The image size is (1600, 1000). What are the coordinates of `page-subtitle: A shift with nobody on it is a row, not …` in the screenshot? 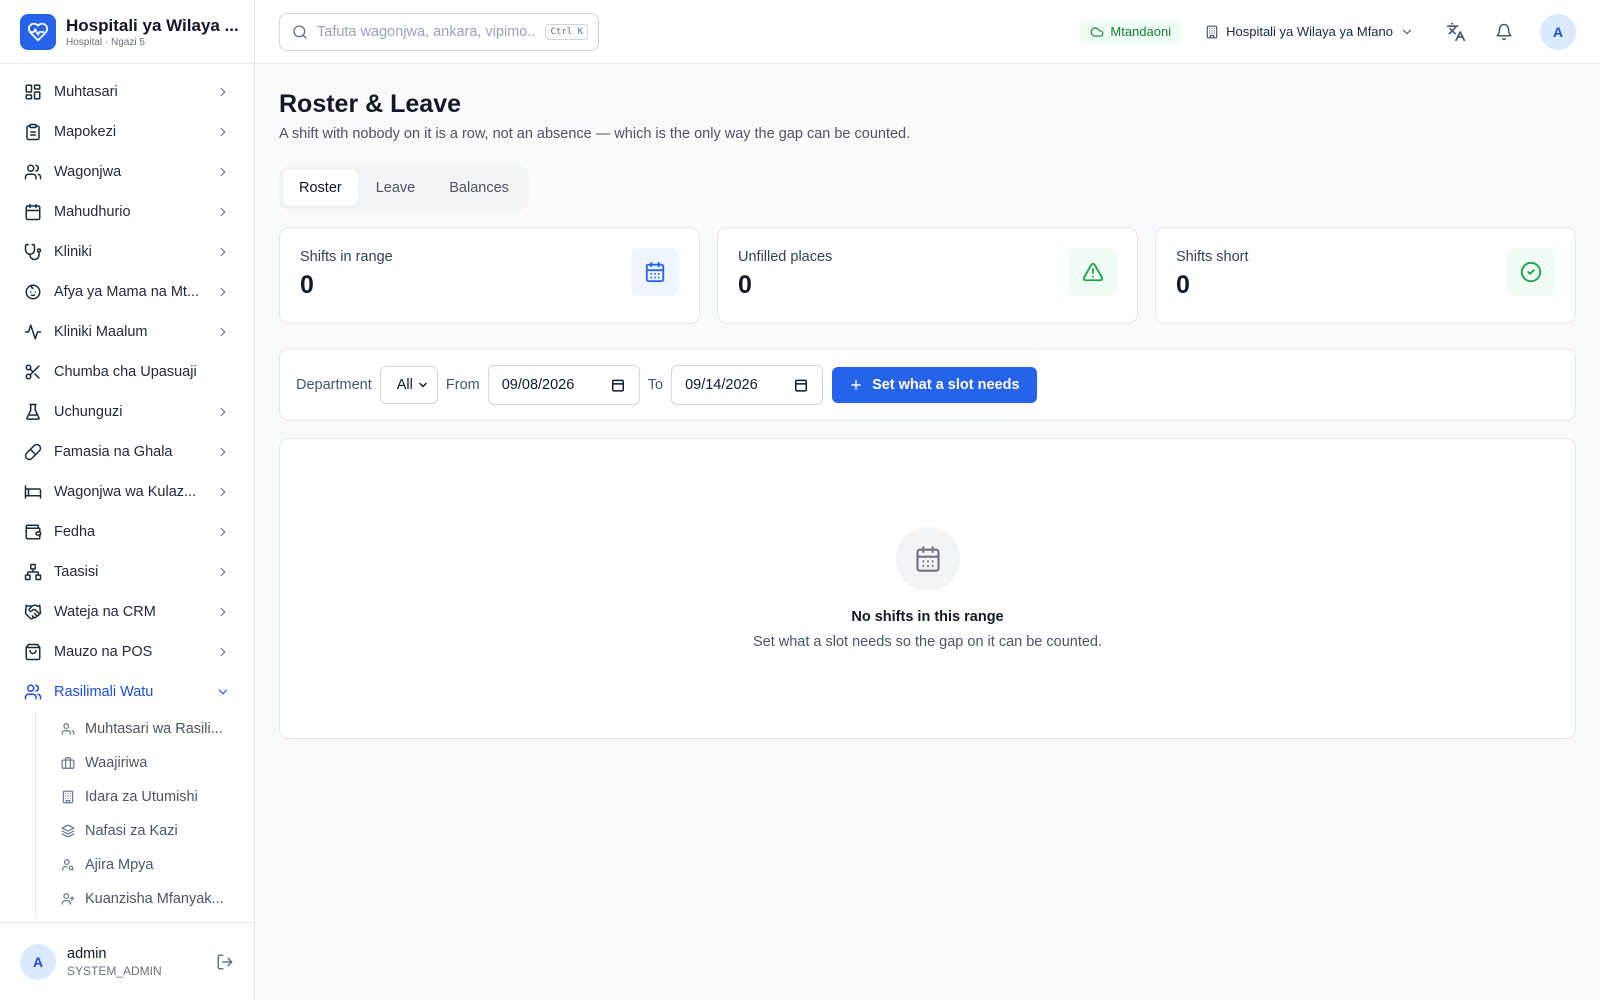 It's located at (595, 134).